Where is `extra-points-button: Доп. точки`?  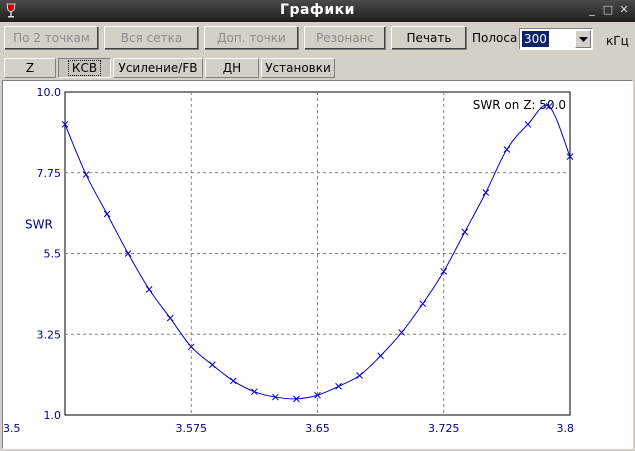
extra-points-button: Доп. точки is located at coordinates (251, 38).